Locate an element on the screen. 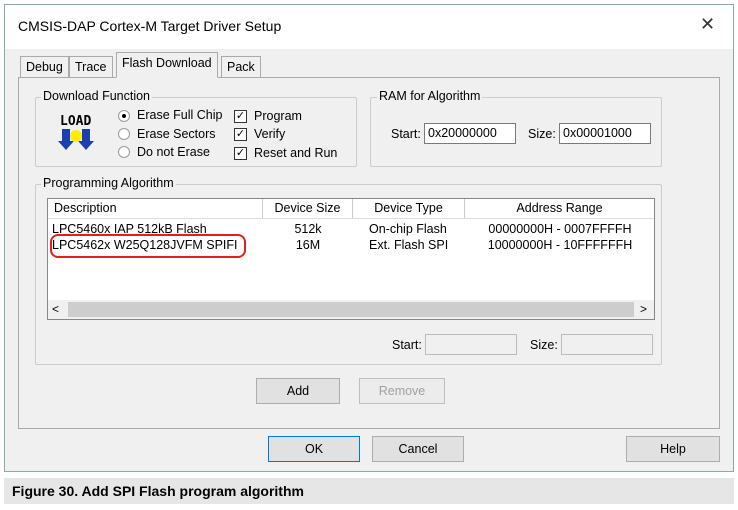 The height and width of the screenshot is (510, 738). checkbox-program: ✓ is located at coordinates (240, 116).